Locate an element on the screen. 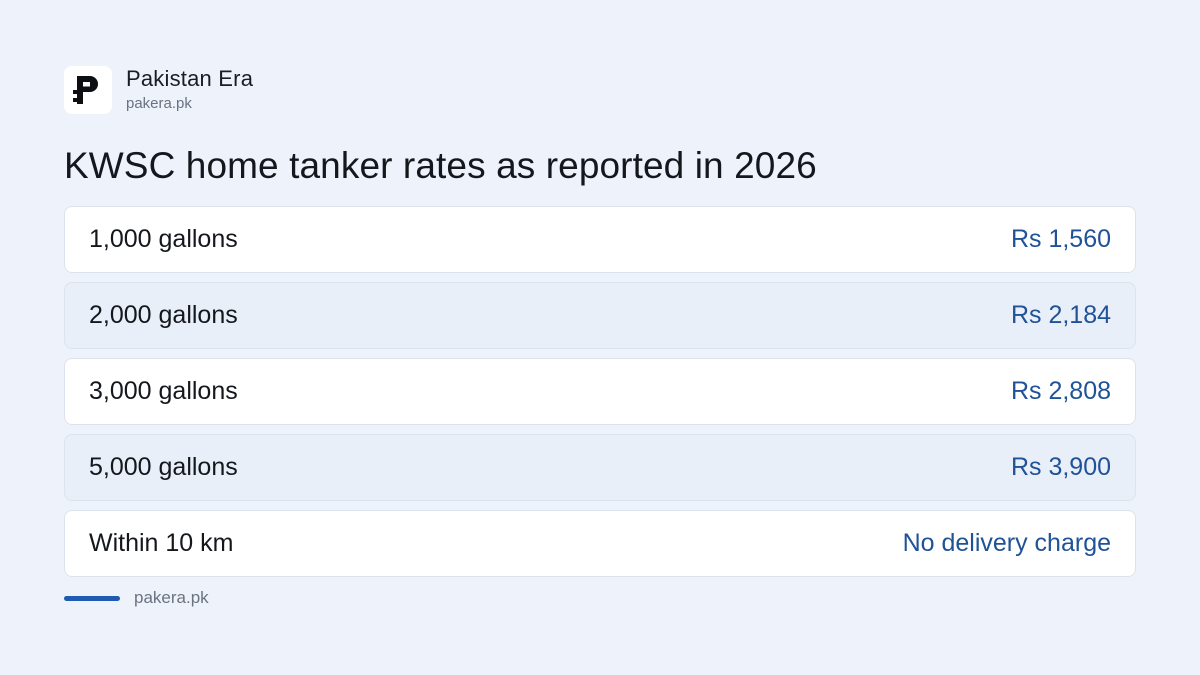 The image size is (1200, 675). rate-row-value: Rs 2,184 is located at coordinates (1060, 315).